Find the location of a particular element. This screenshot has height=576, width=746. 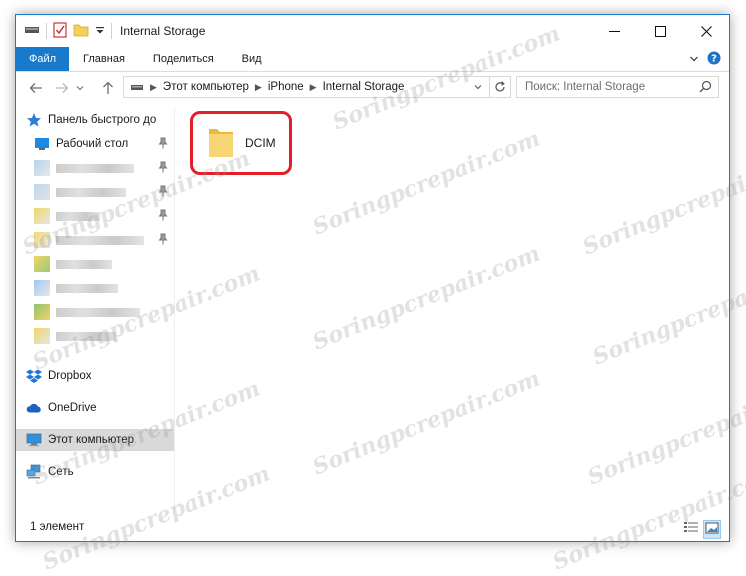

large-icons-view-button is located at coordinates (712, 529).